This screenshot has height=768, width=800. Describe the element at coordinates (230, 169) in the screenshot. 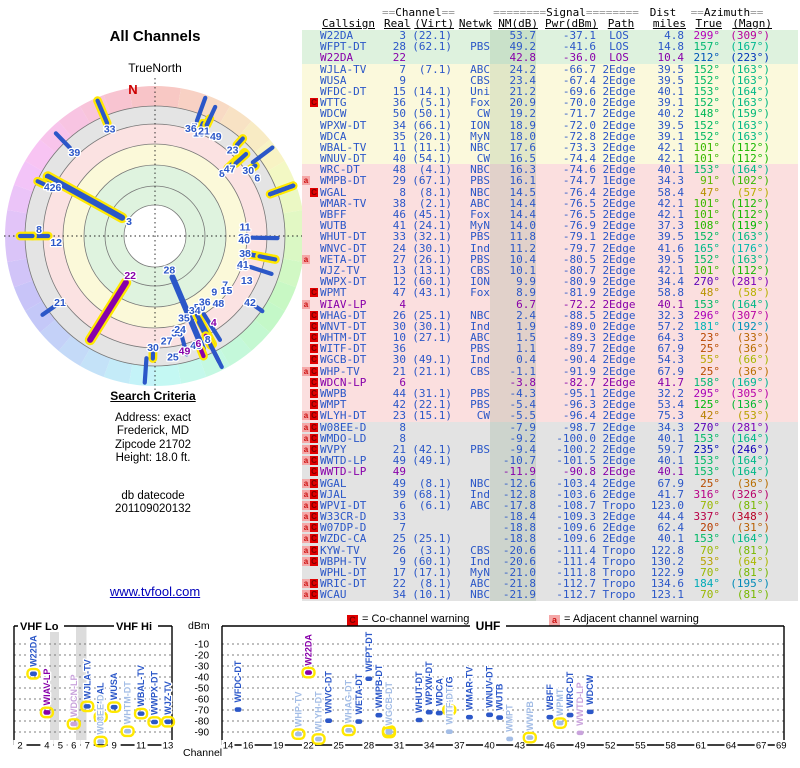

I see `radar-channel-label: 47` at that location.